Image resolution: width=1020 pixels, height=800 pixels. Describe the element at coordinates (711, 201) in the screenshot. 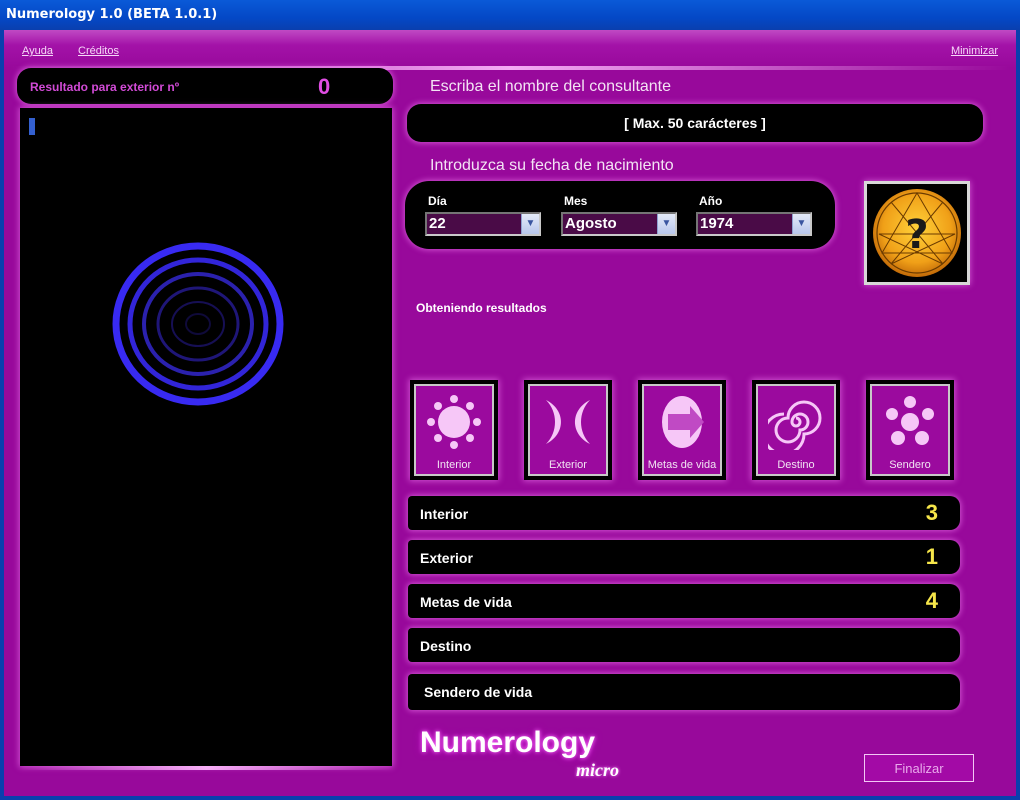

I see `year-label: Año` at that location.